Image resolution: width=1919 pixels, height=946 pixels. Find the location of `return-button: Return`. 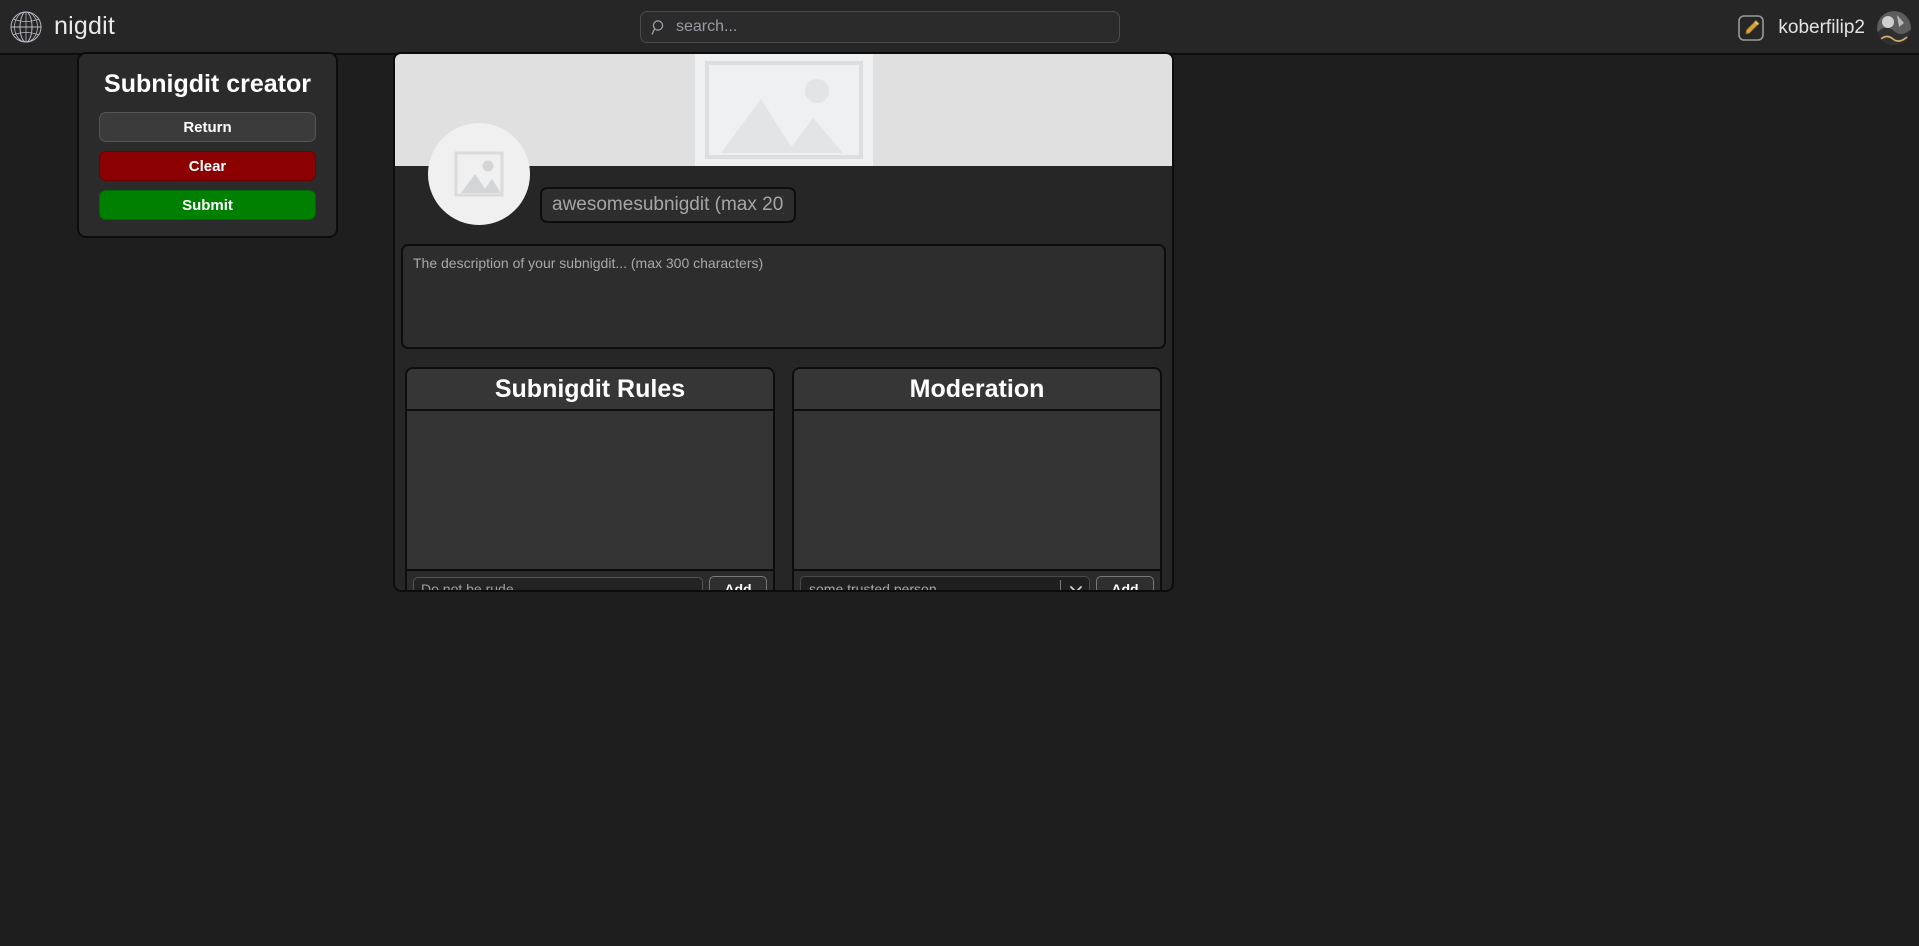

return-button: Return is located at coordinates (207, 127).